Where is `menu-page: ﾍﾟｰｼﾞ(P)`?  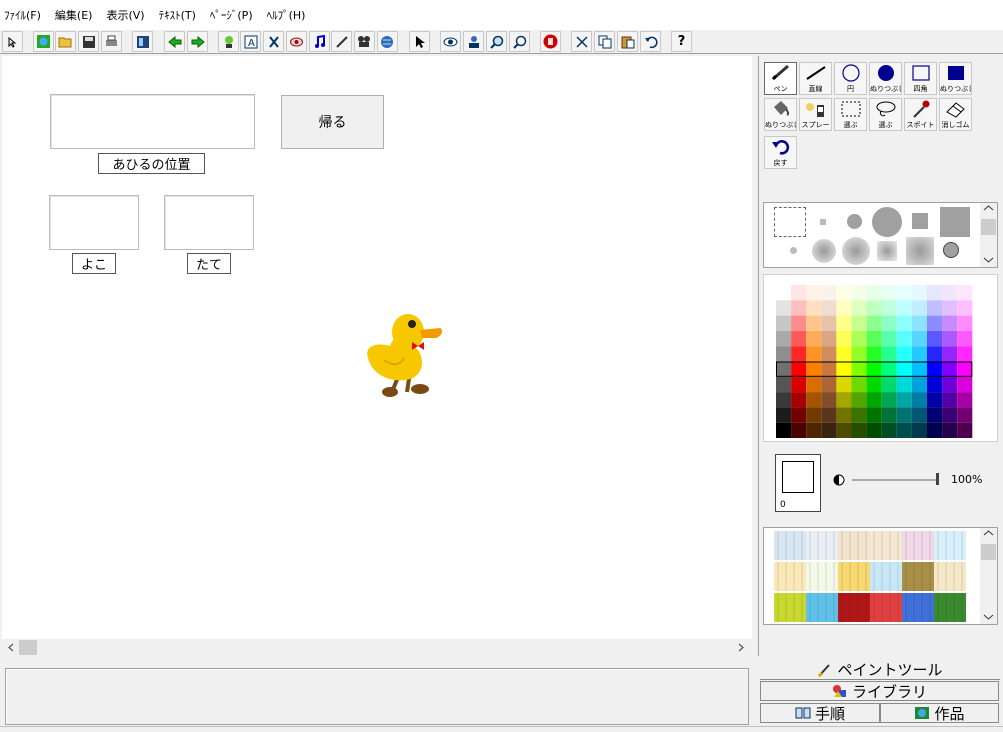
menu-page: ﾍﾟｰｼﾞ(P) is located at coordinates (231, 15).